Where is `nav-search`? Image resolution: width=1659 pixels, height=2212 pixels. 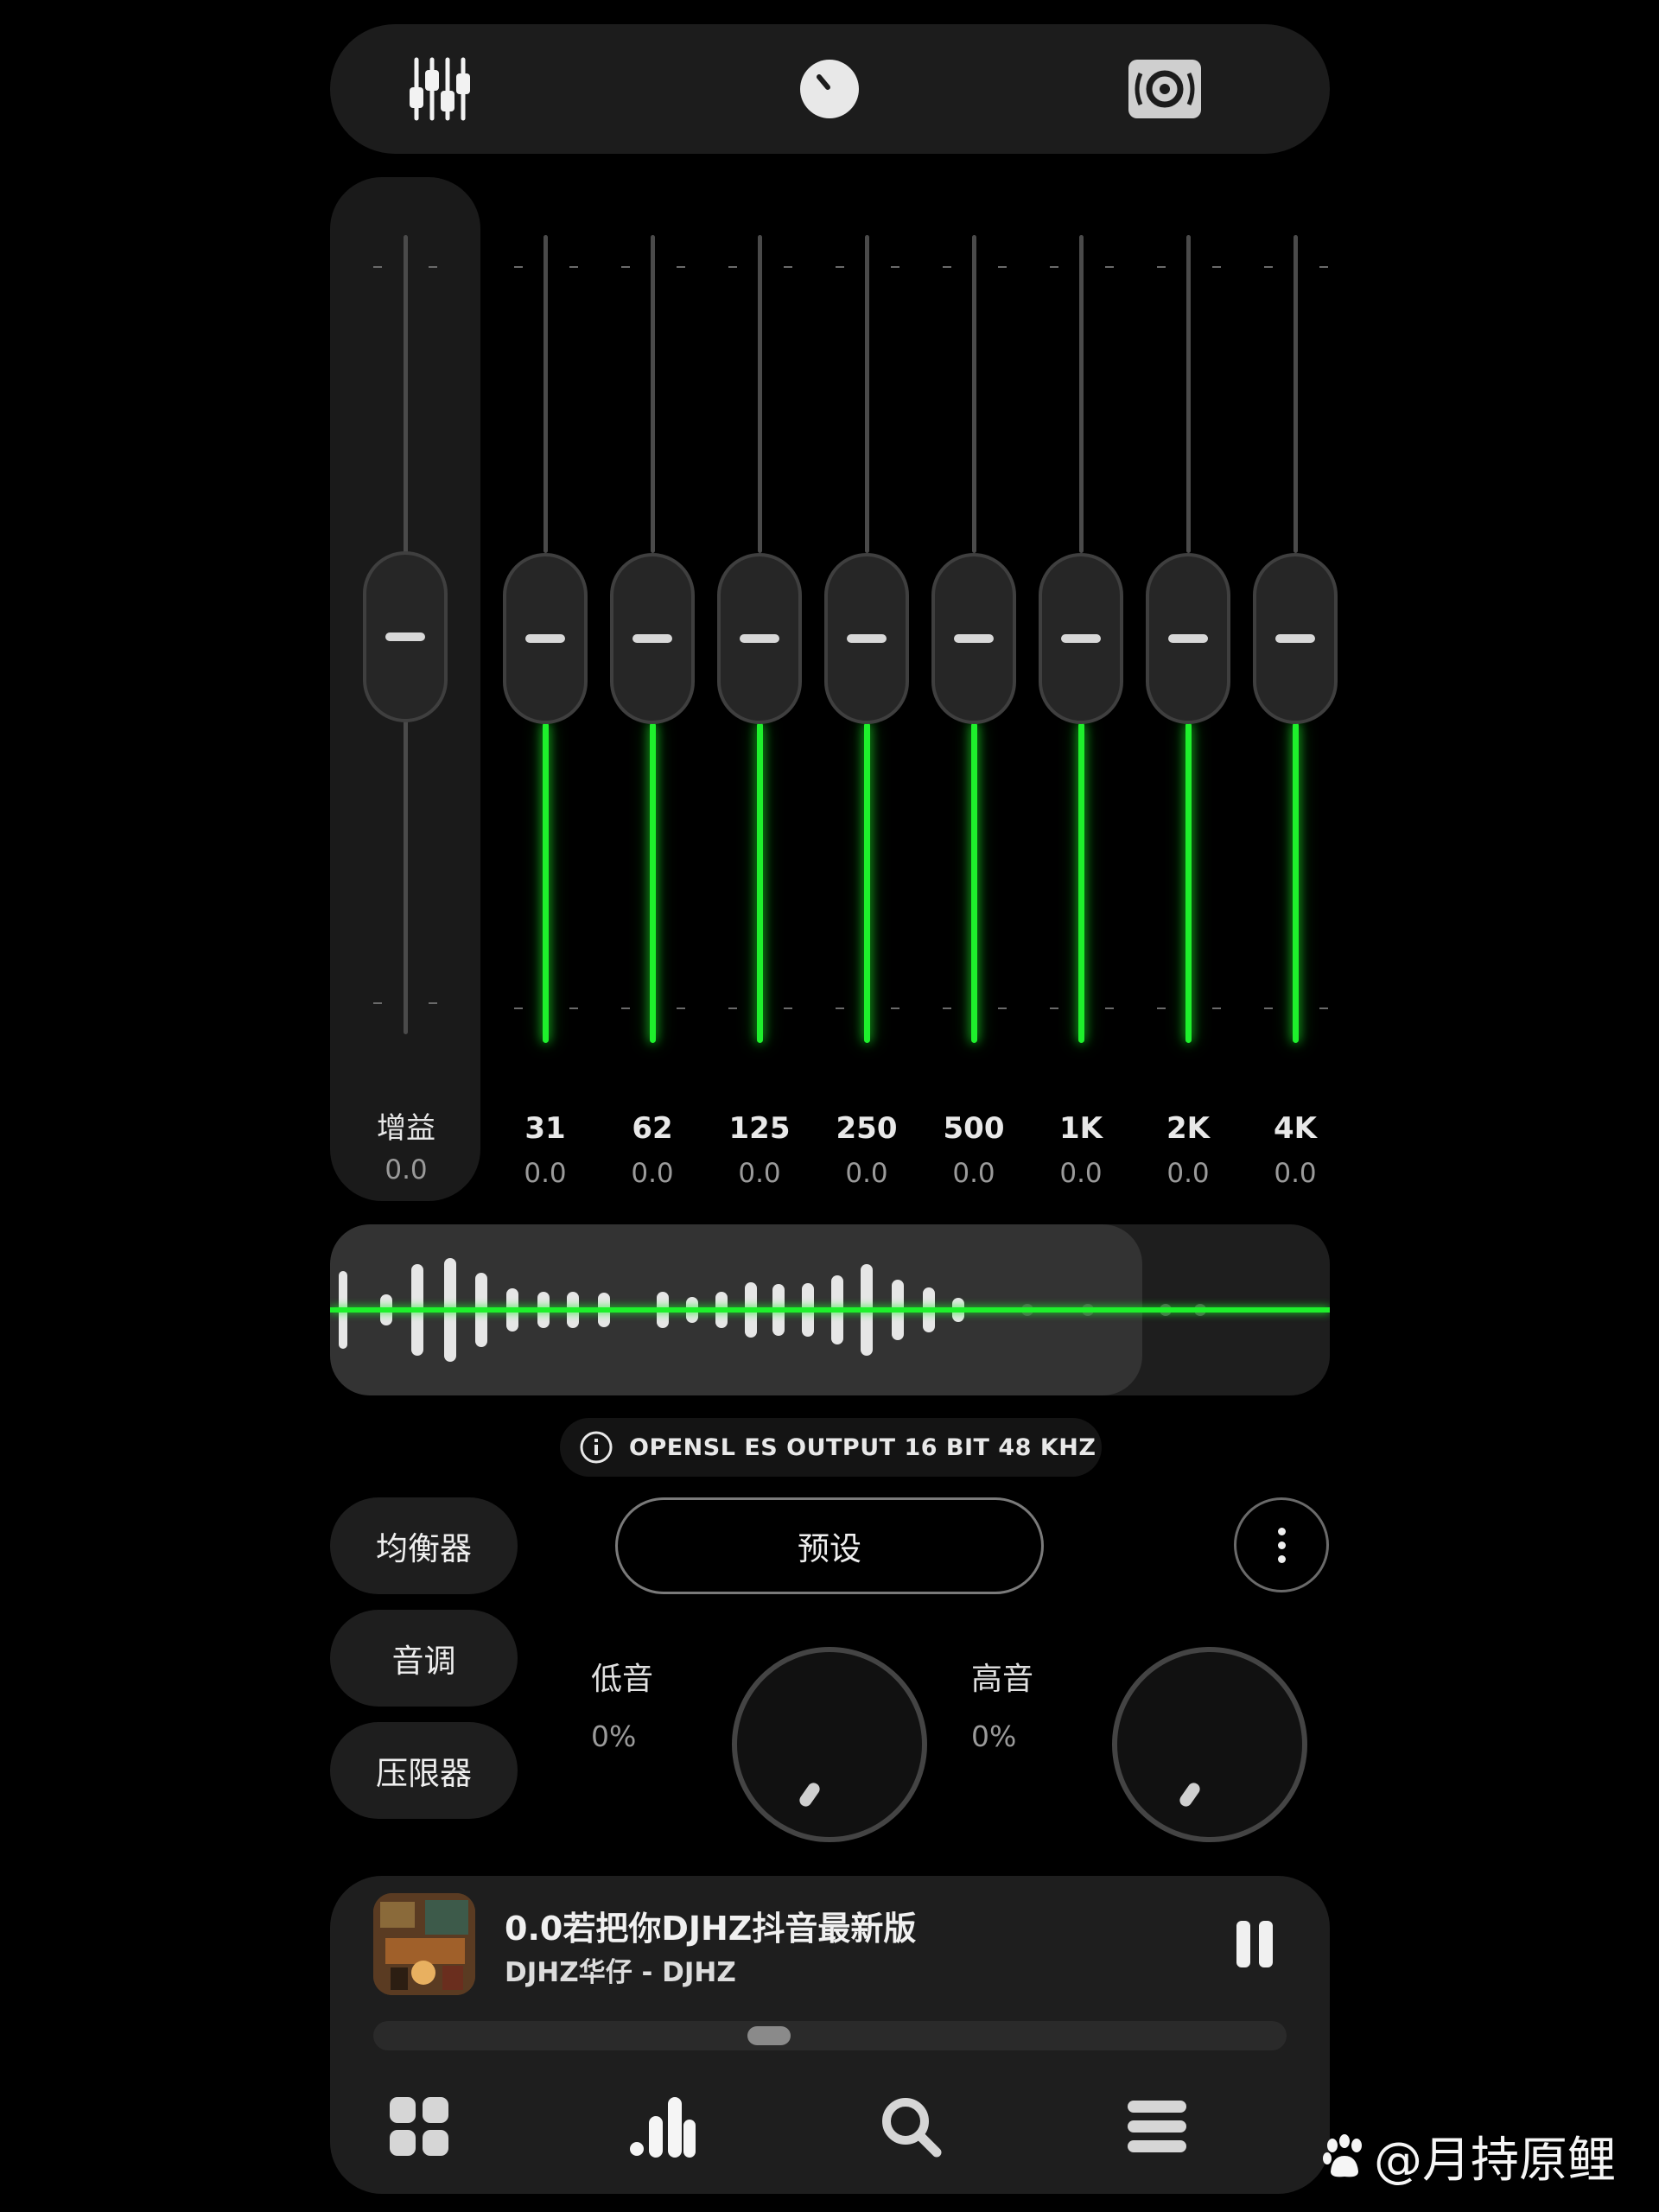 nav-search is located at coordinates (910, 2126).